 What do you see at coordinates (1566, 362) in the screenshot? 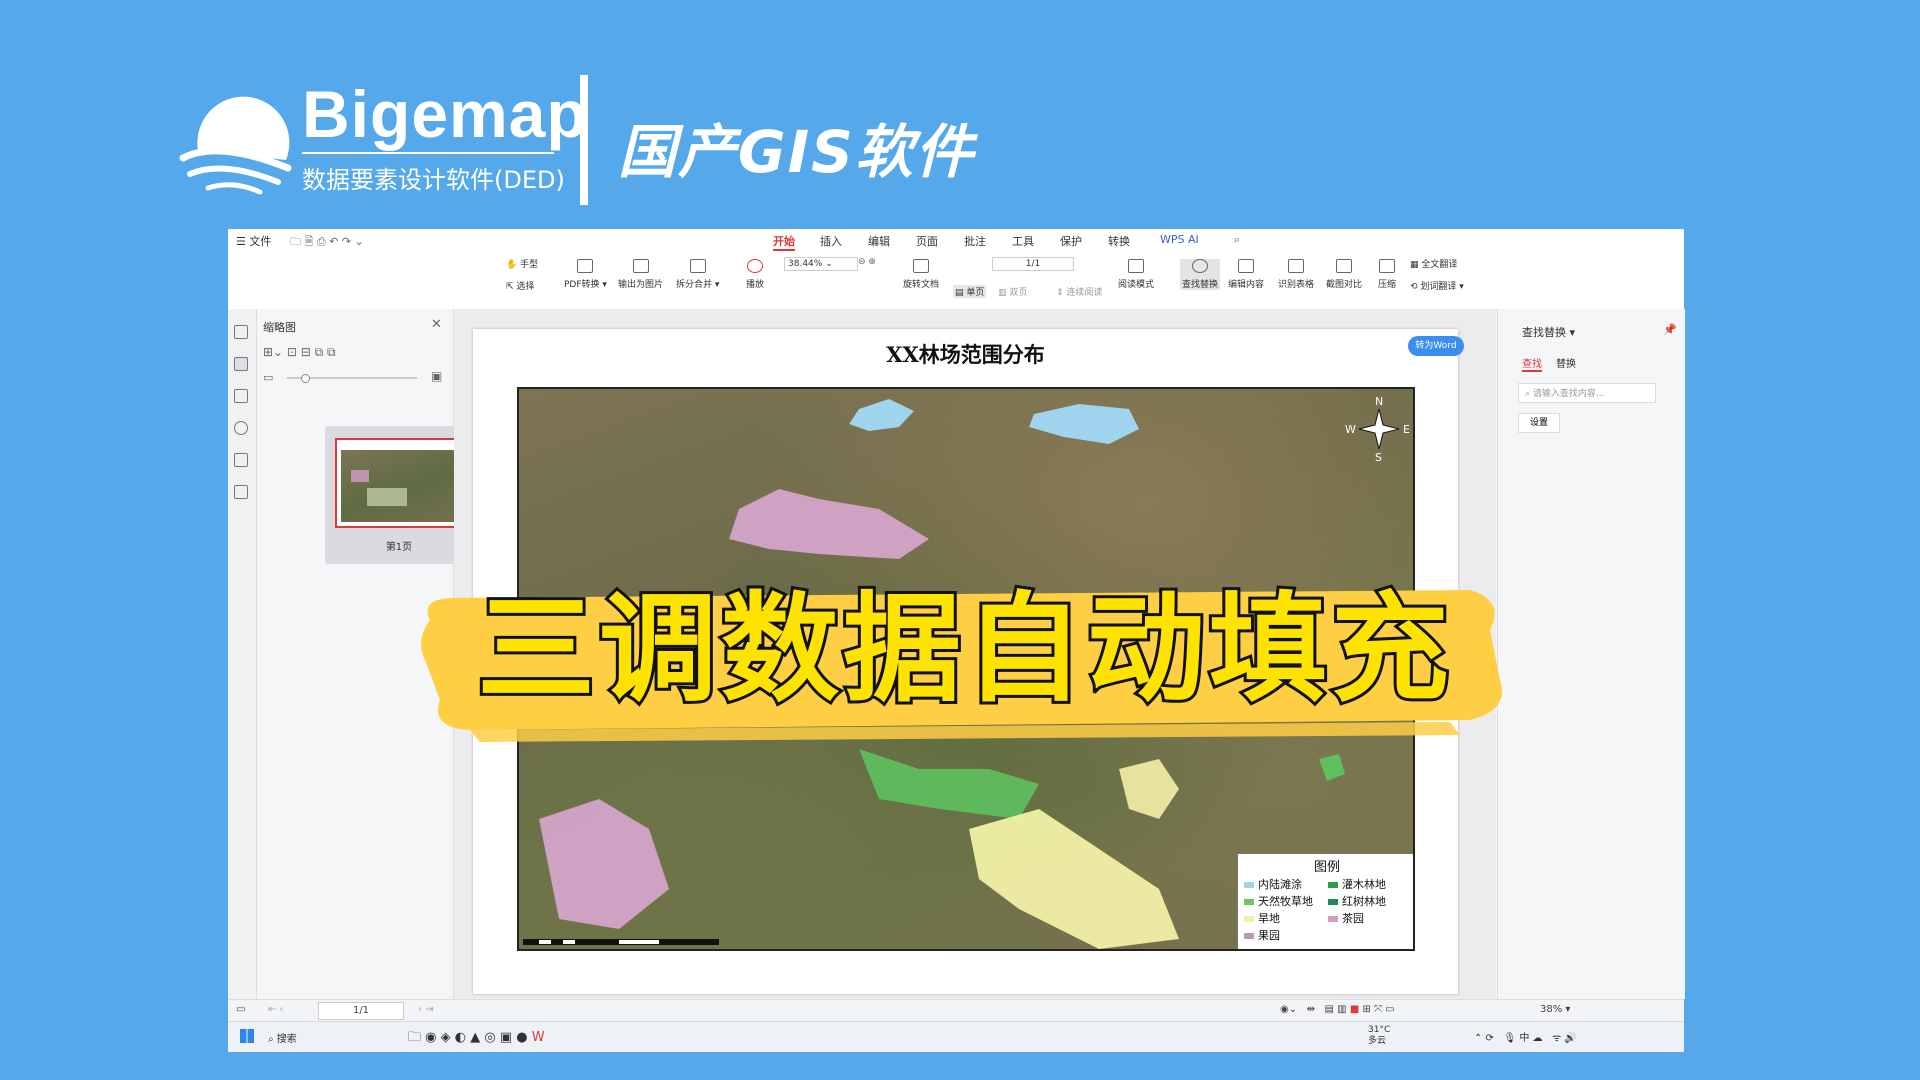
I see `tab-replace: 替换` at bounding box center [1566, 362].